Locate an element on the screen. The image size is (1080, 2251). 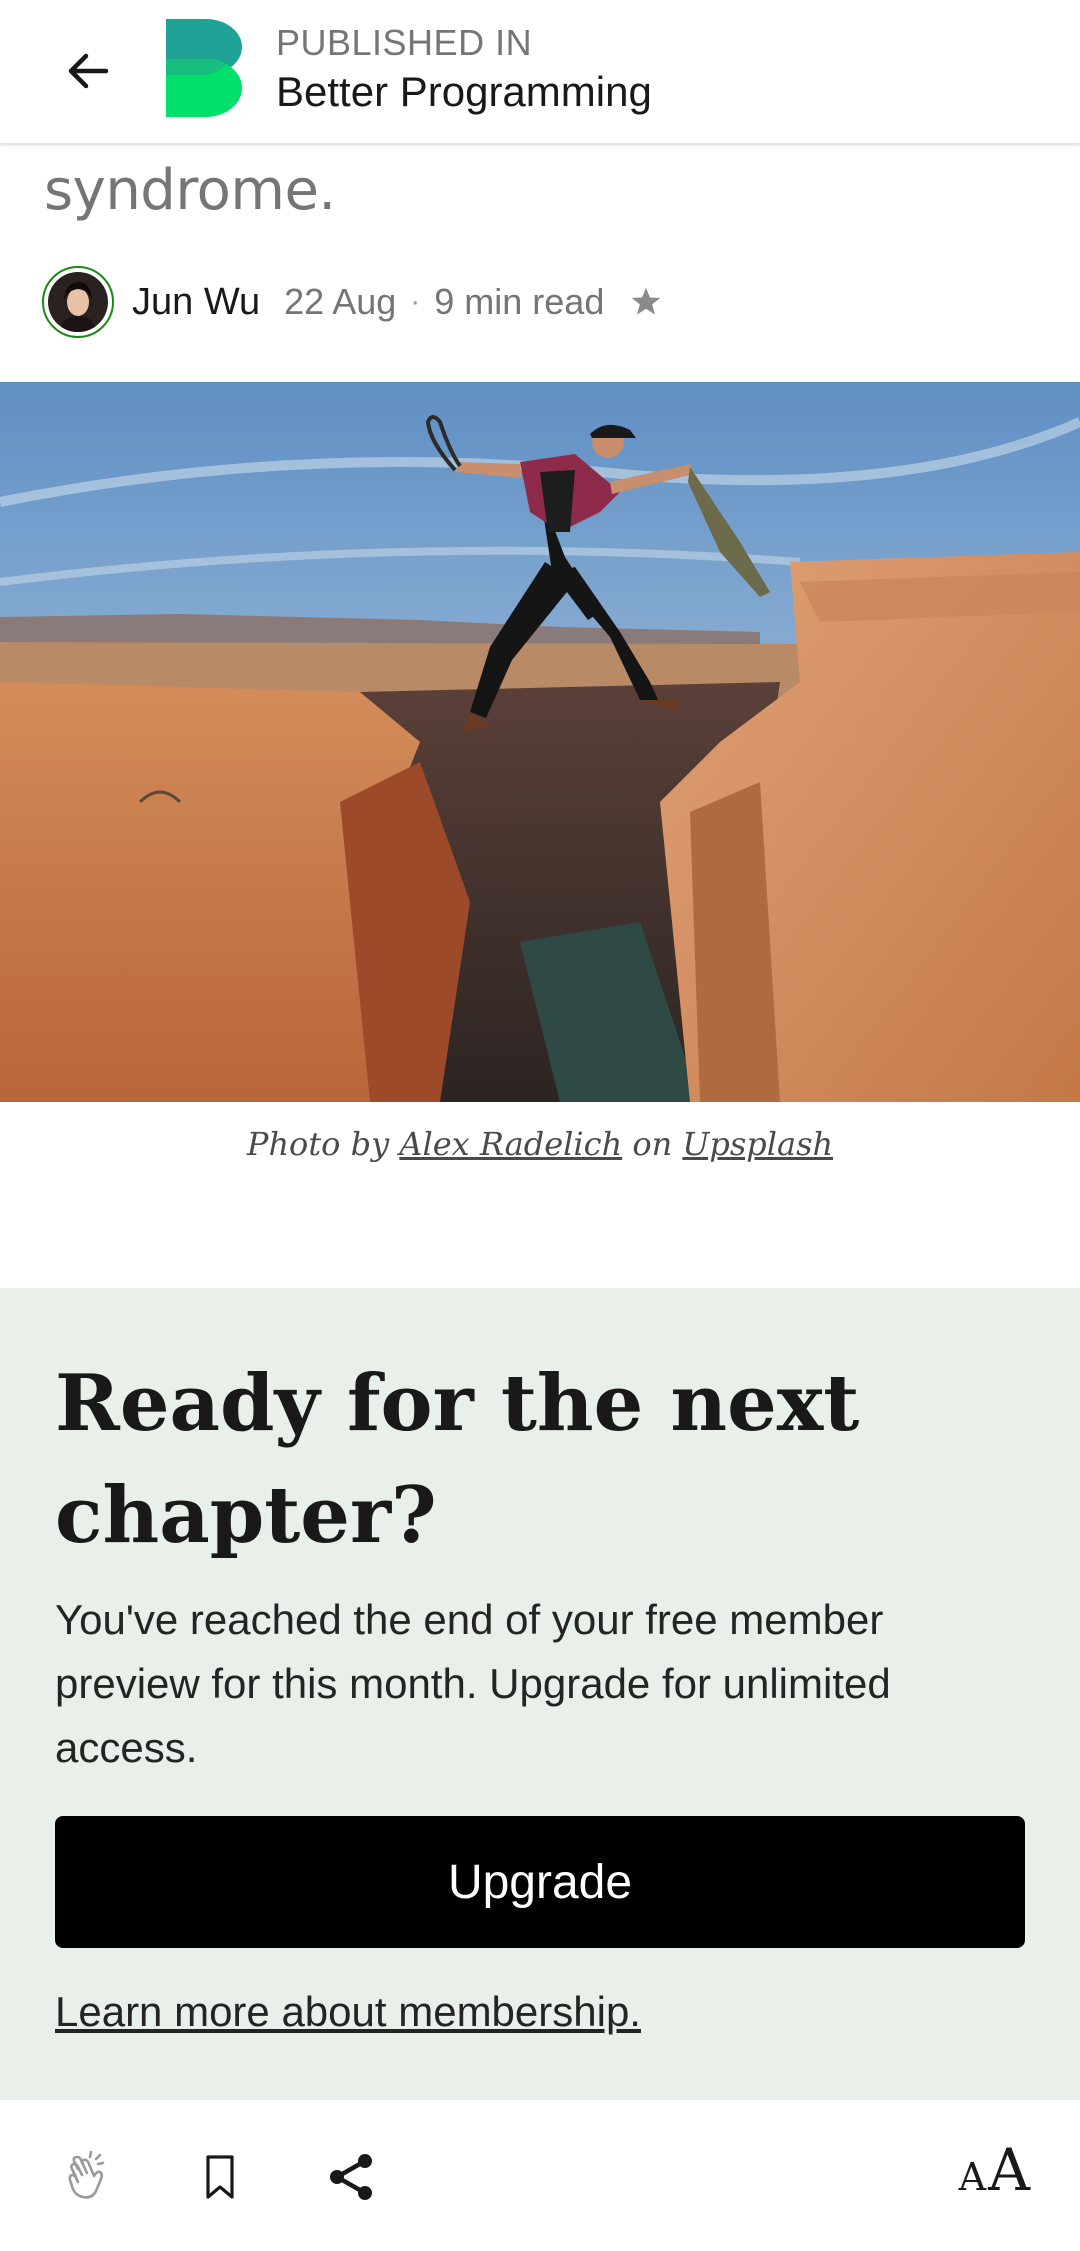
publish-date: 22 Aug is located at coordinates (340, 301).